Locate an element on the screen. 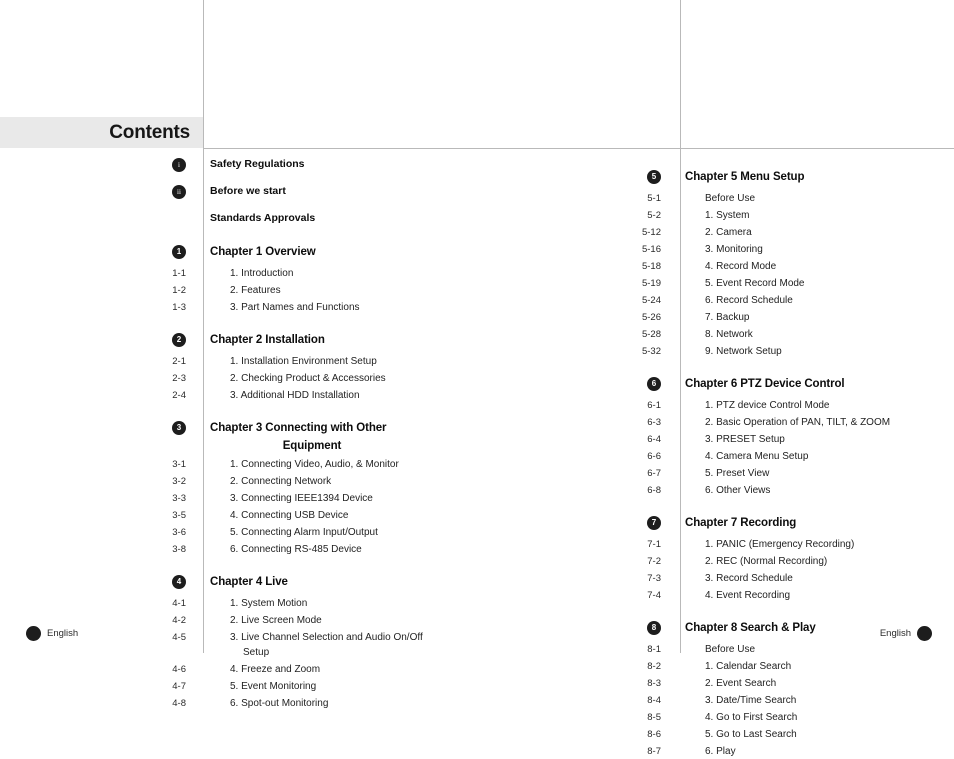 This screenshot has width=954, height=759. section-title: 2. Live Screen Mode is located at coordinates (329, 620).